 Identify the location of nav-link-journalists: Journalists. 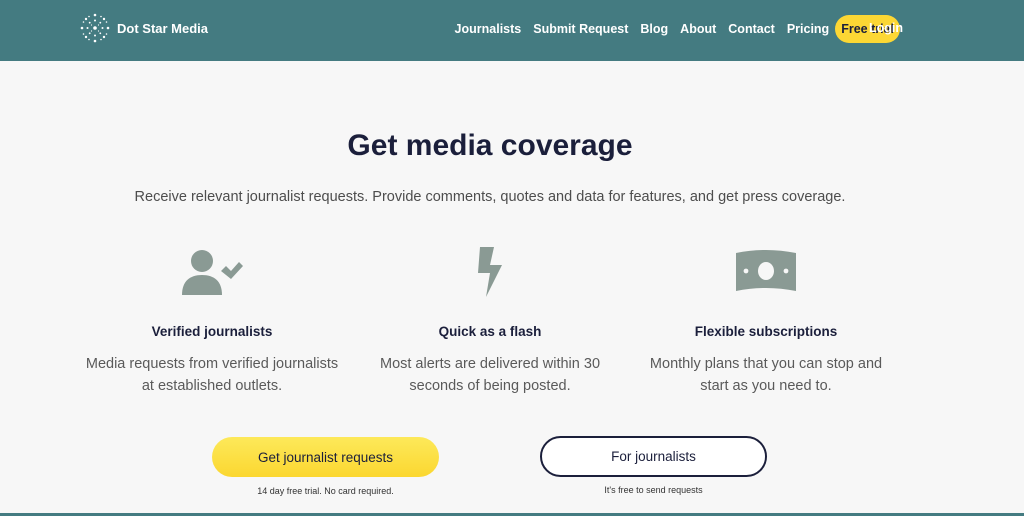
(488, 29).